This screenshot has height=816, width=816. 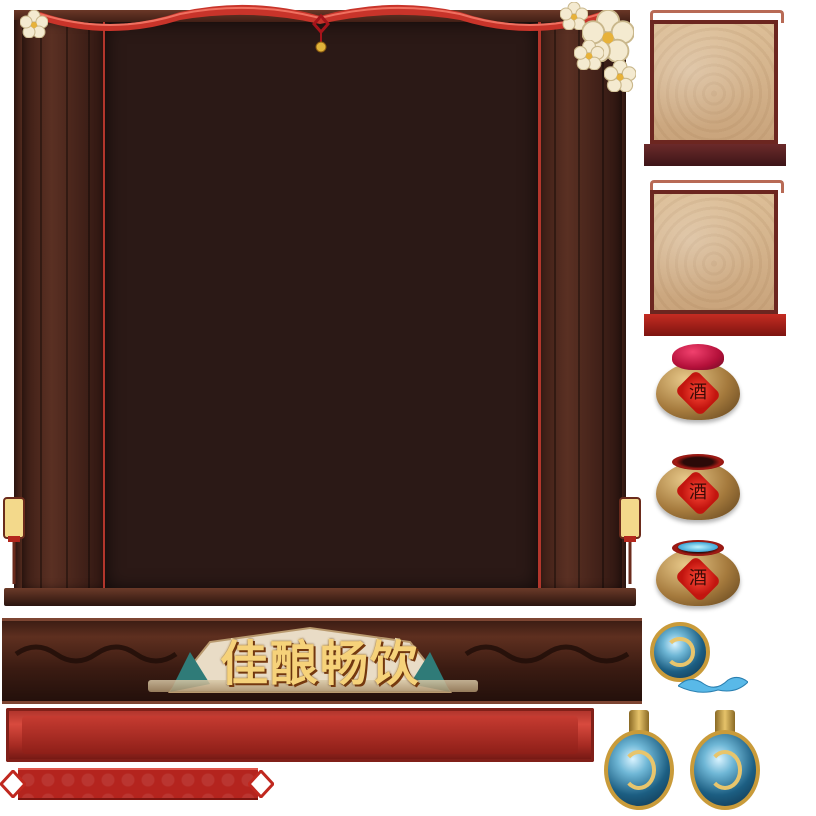 I want to click on paper-frame-red, so click(x=715, y=256).